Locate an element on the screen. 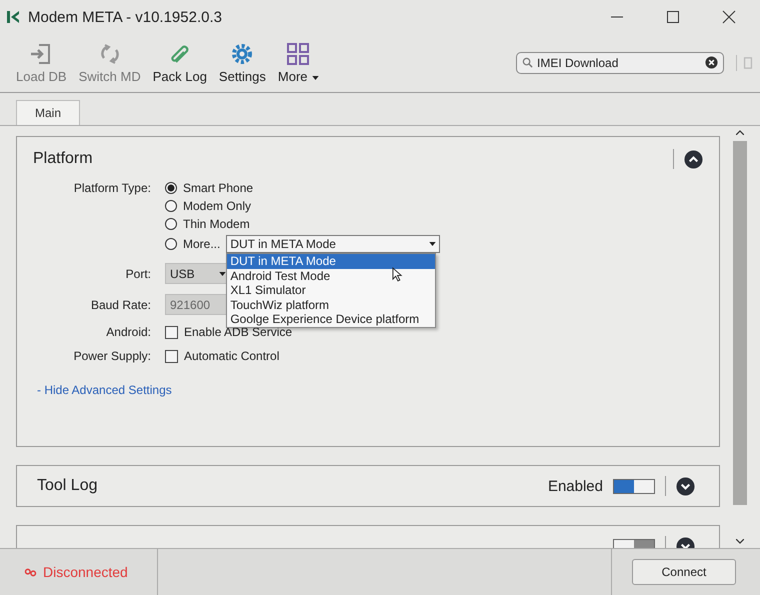 The height and width of the screenshot is (595, 760). mouse-cursor-icon is located at coordinates (398, 274).